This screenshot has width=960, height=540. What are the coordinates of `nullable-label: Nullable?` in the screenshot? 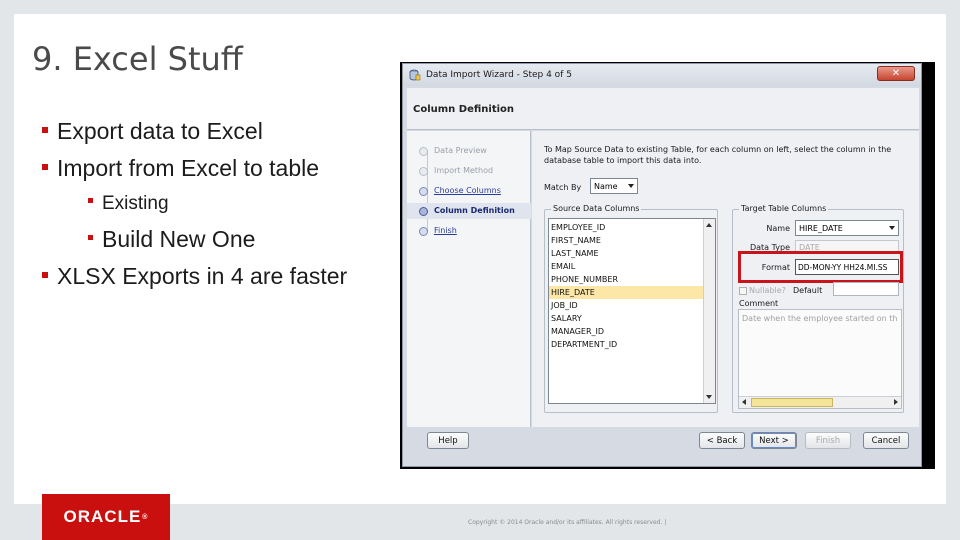 It's located at (767, 290).